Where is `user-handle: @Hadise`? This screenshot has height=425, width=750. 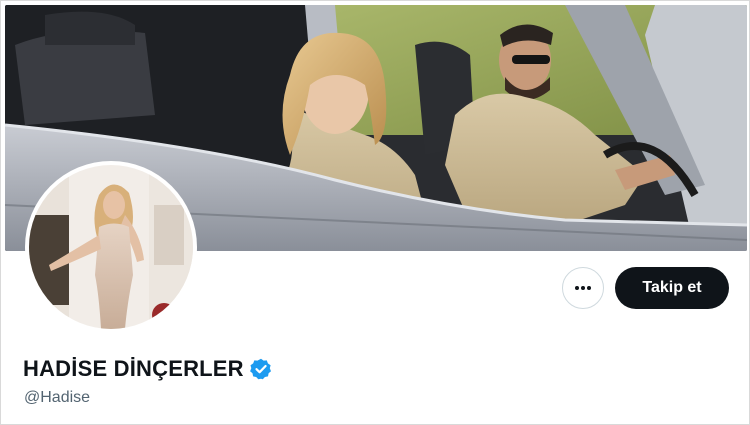
user-handle: @Hadise is located at coordinates (57, 397).